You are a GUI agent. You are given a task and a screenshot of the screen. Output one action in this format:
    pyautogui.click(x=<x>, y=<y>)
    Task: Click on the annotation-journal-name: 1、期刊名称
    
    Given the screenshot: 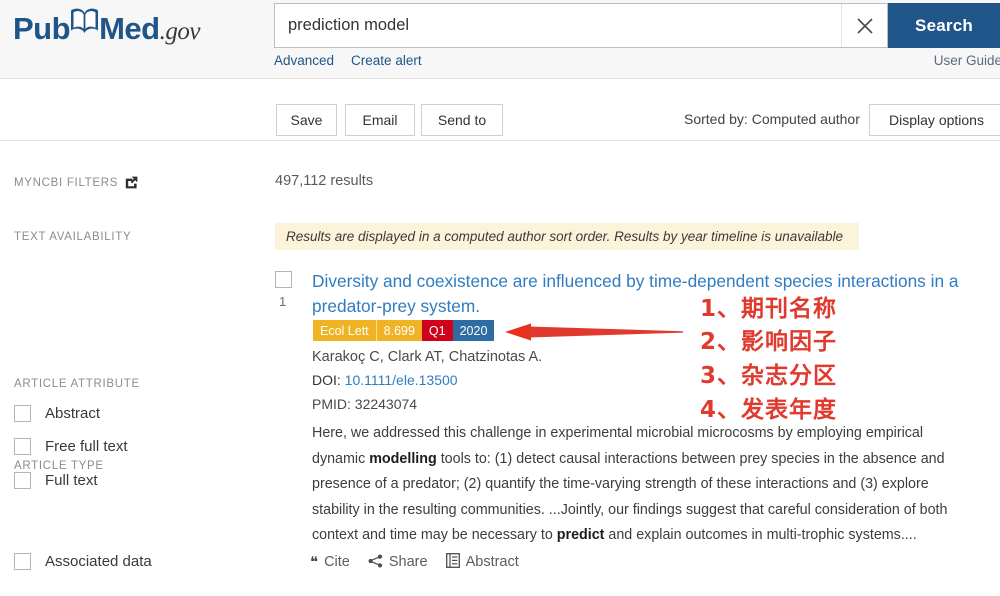 What is the action you would take?
    pyautogui.click(x=769, y=309)
    